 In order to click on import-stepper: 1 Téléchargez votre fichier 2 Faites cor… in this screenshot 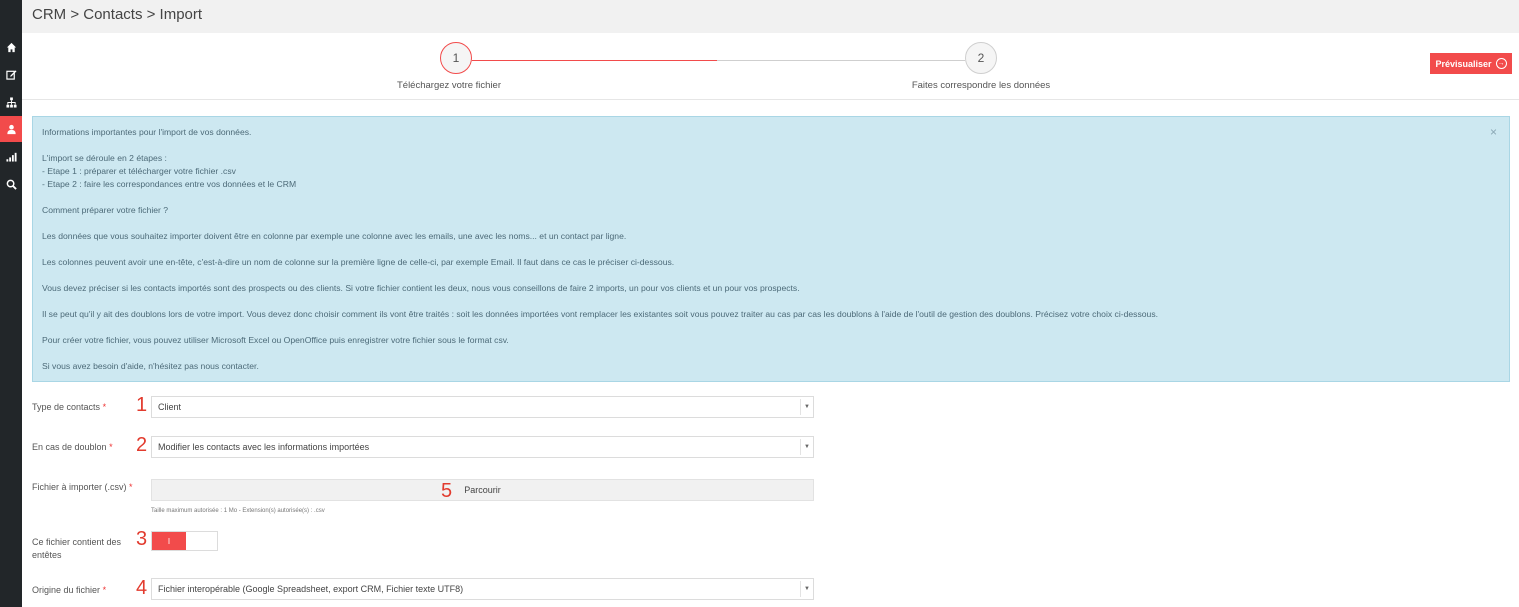, I will do `click(770, 66)`.